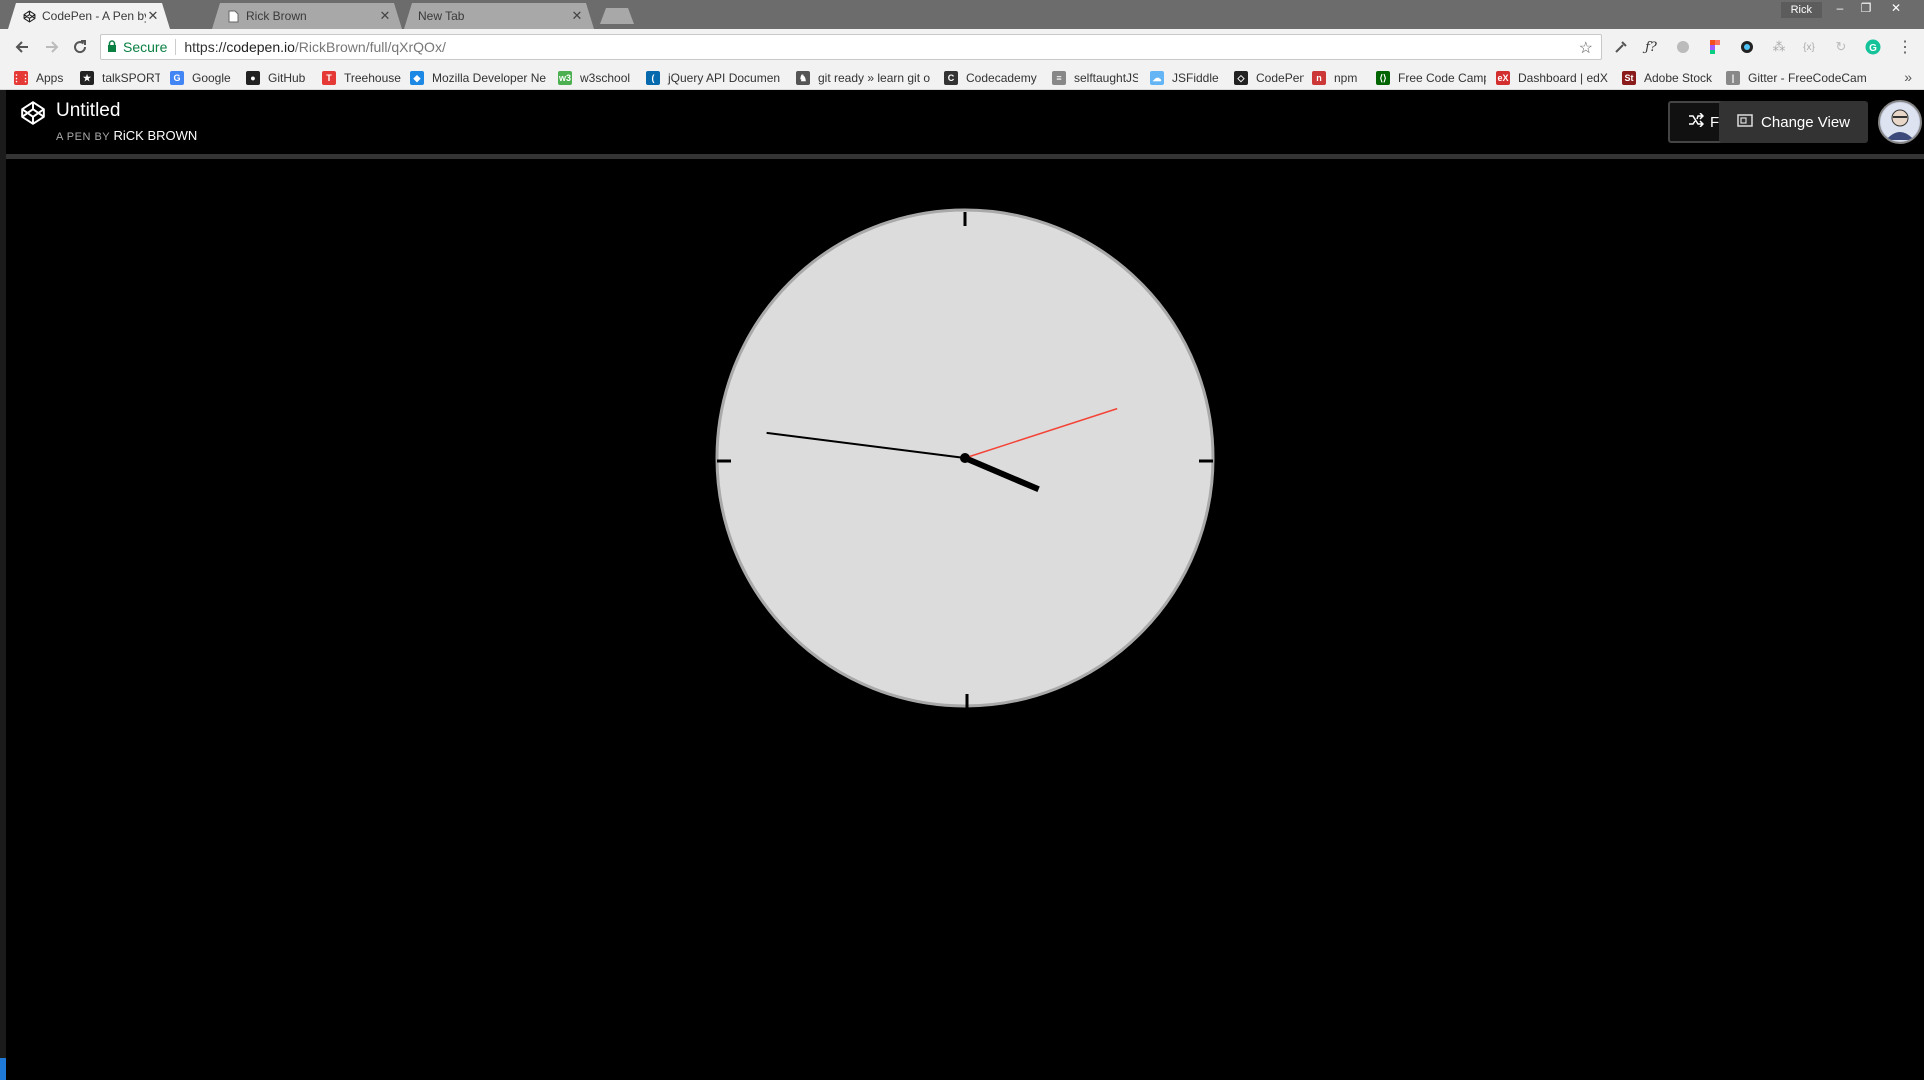  What do you see at coordinates (1442, 78) in the screenshot?
I see `bookmark-label: Free Code Camp` at bounding box center [1442, 78].